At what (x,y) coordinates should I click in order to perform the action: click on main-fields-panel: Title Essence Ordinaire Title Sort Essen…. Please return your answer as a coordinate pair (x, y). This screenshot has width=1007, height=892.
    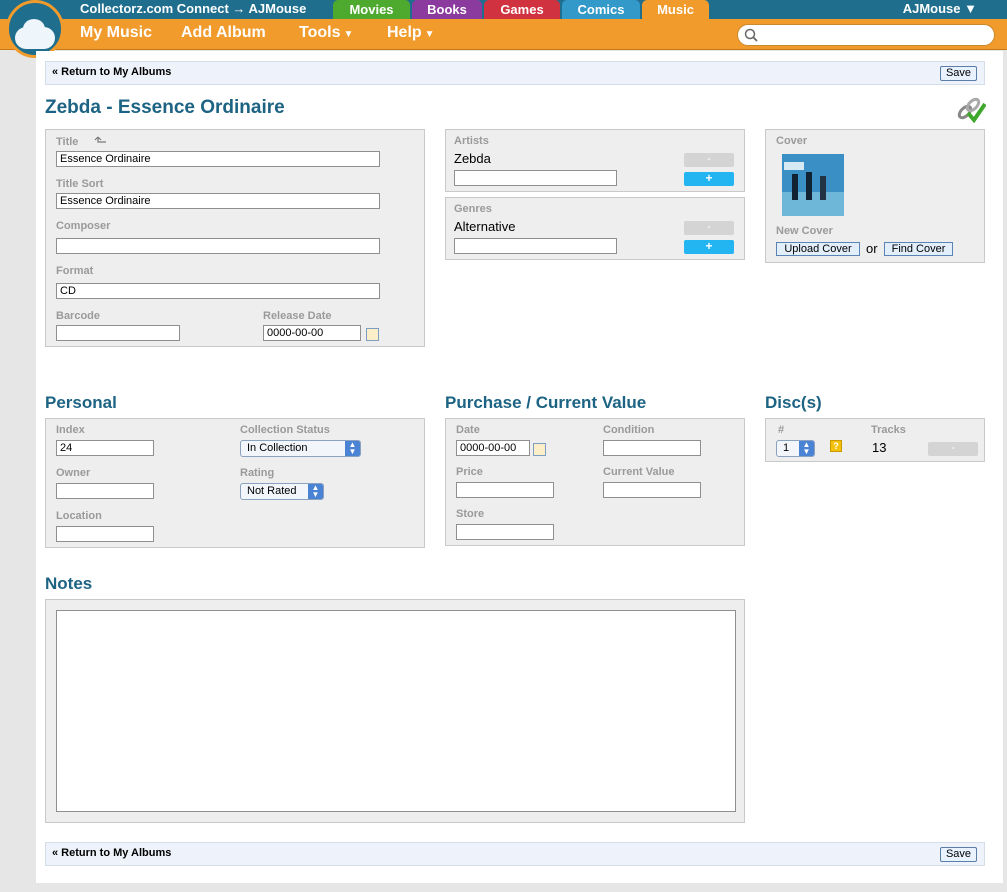
    Looking at the image, I should click on (235, 238).